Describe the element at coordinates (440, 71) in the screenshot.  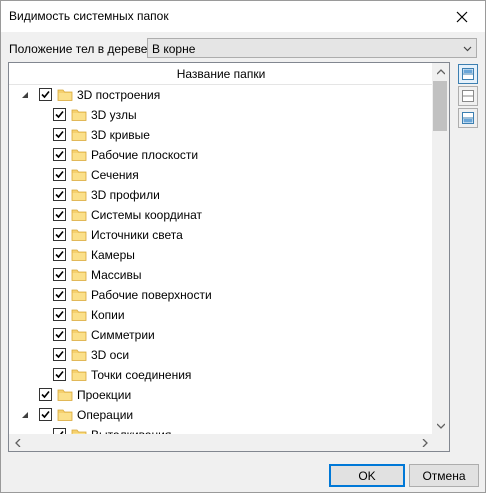
I see `scroll-up-button` at that location.